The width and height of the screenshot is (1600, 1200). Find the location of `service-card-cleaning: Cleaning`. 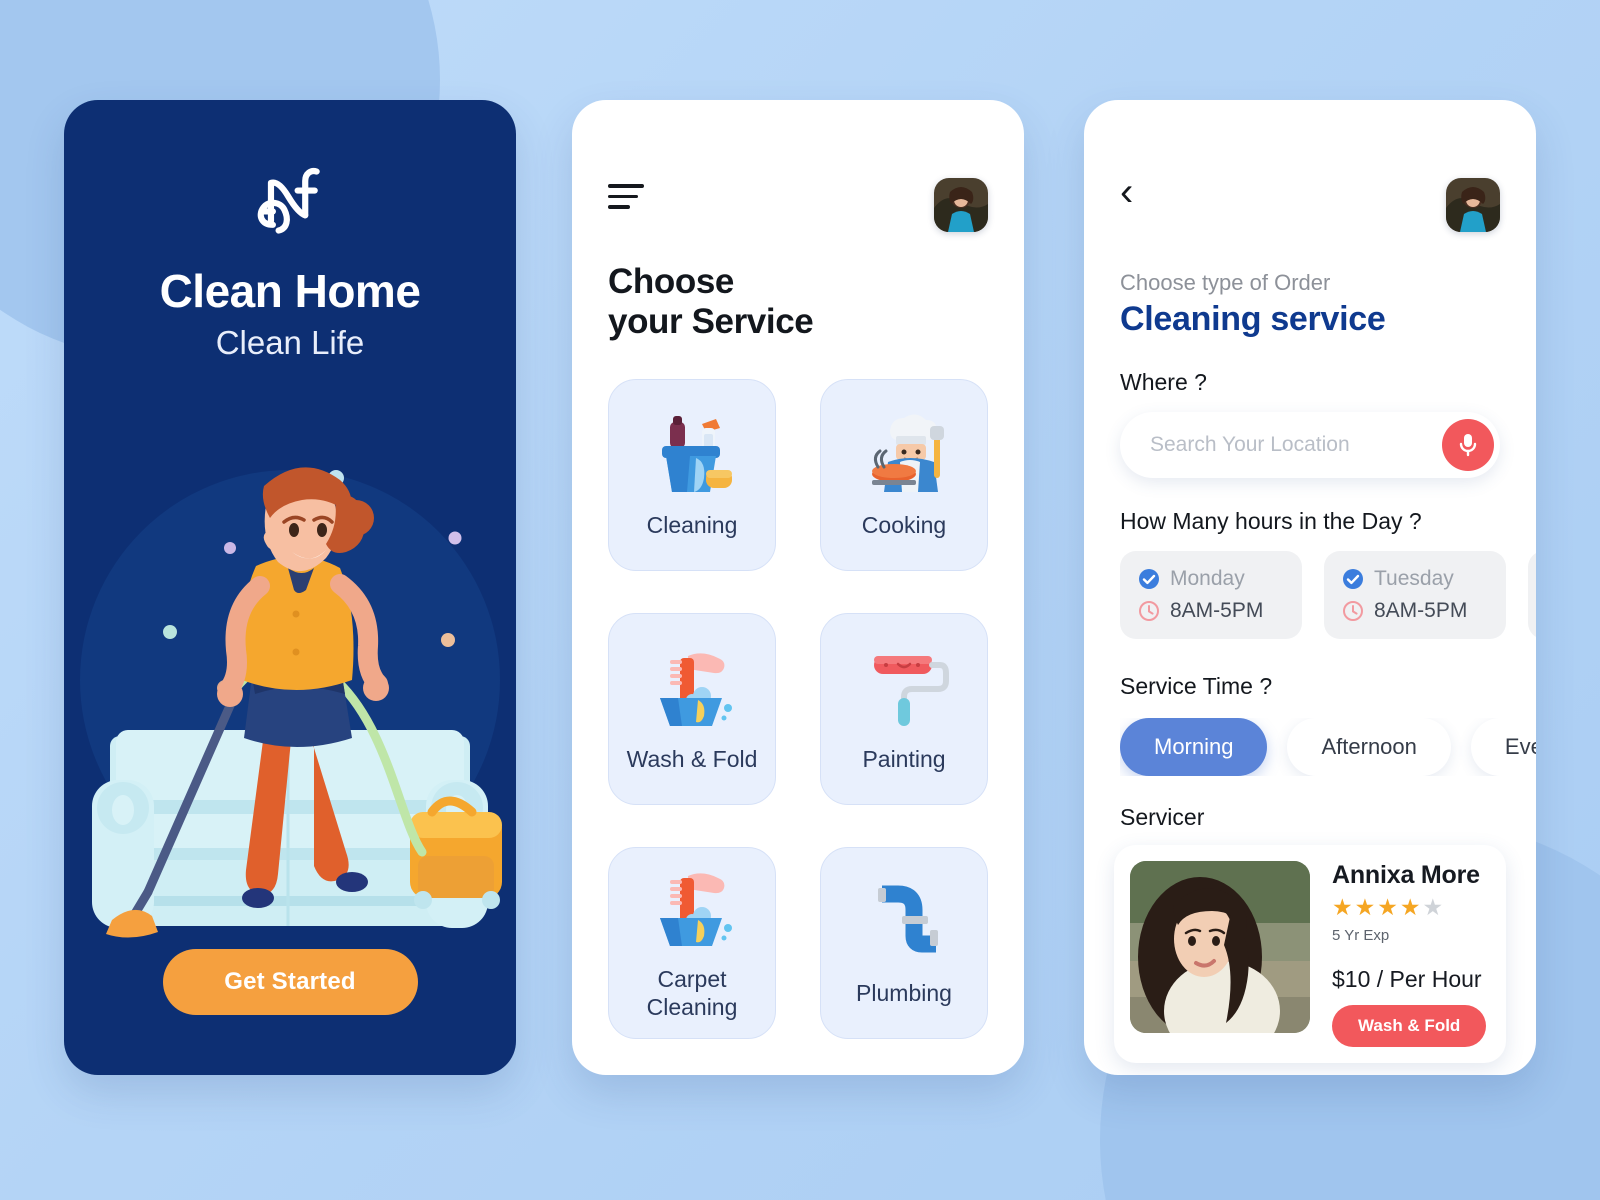

service-card-cleaning: Cleaning is located at coordinates (692, 474).